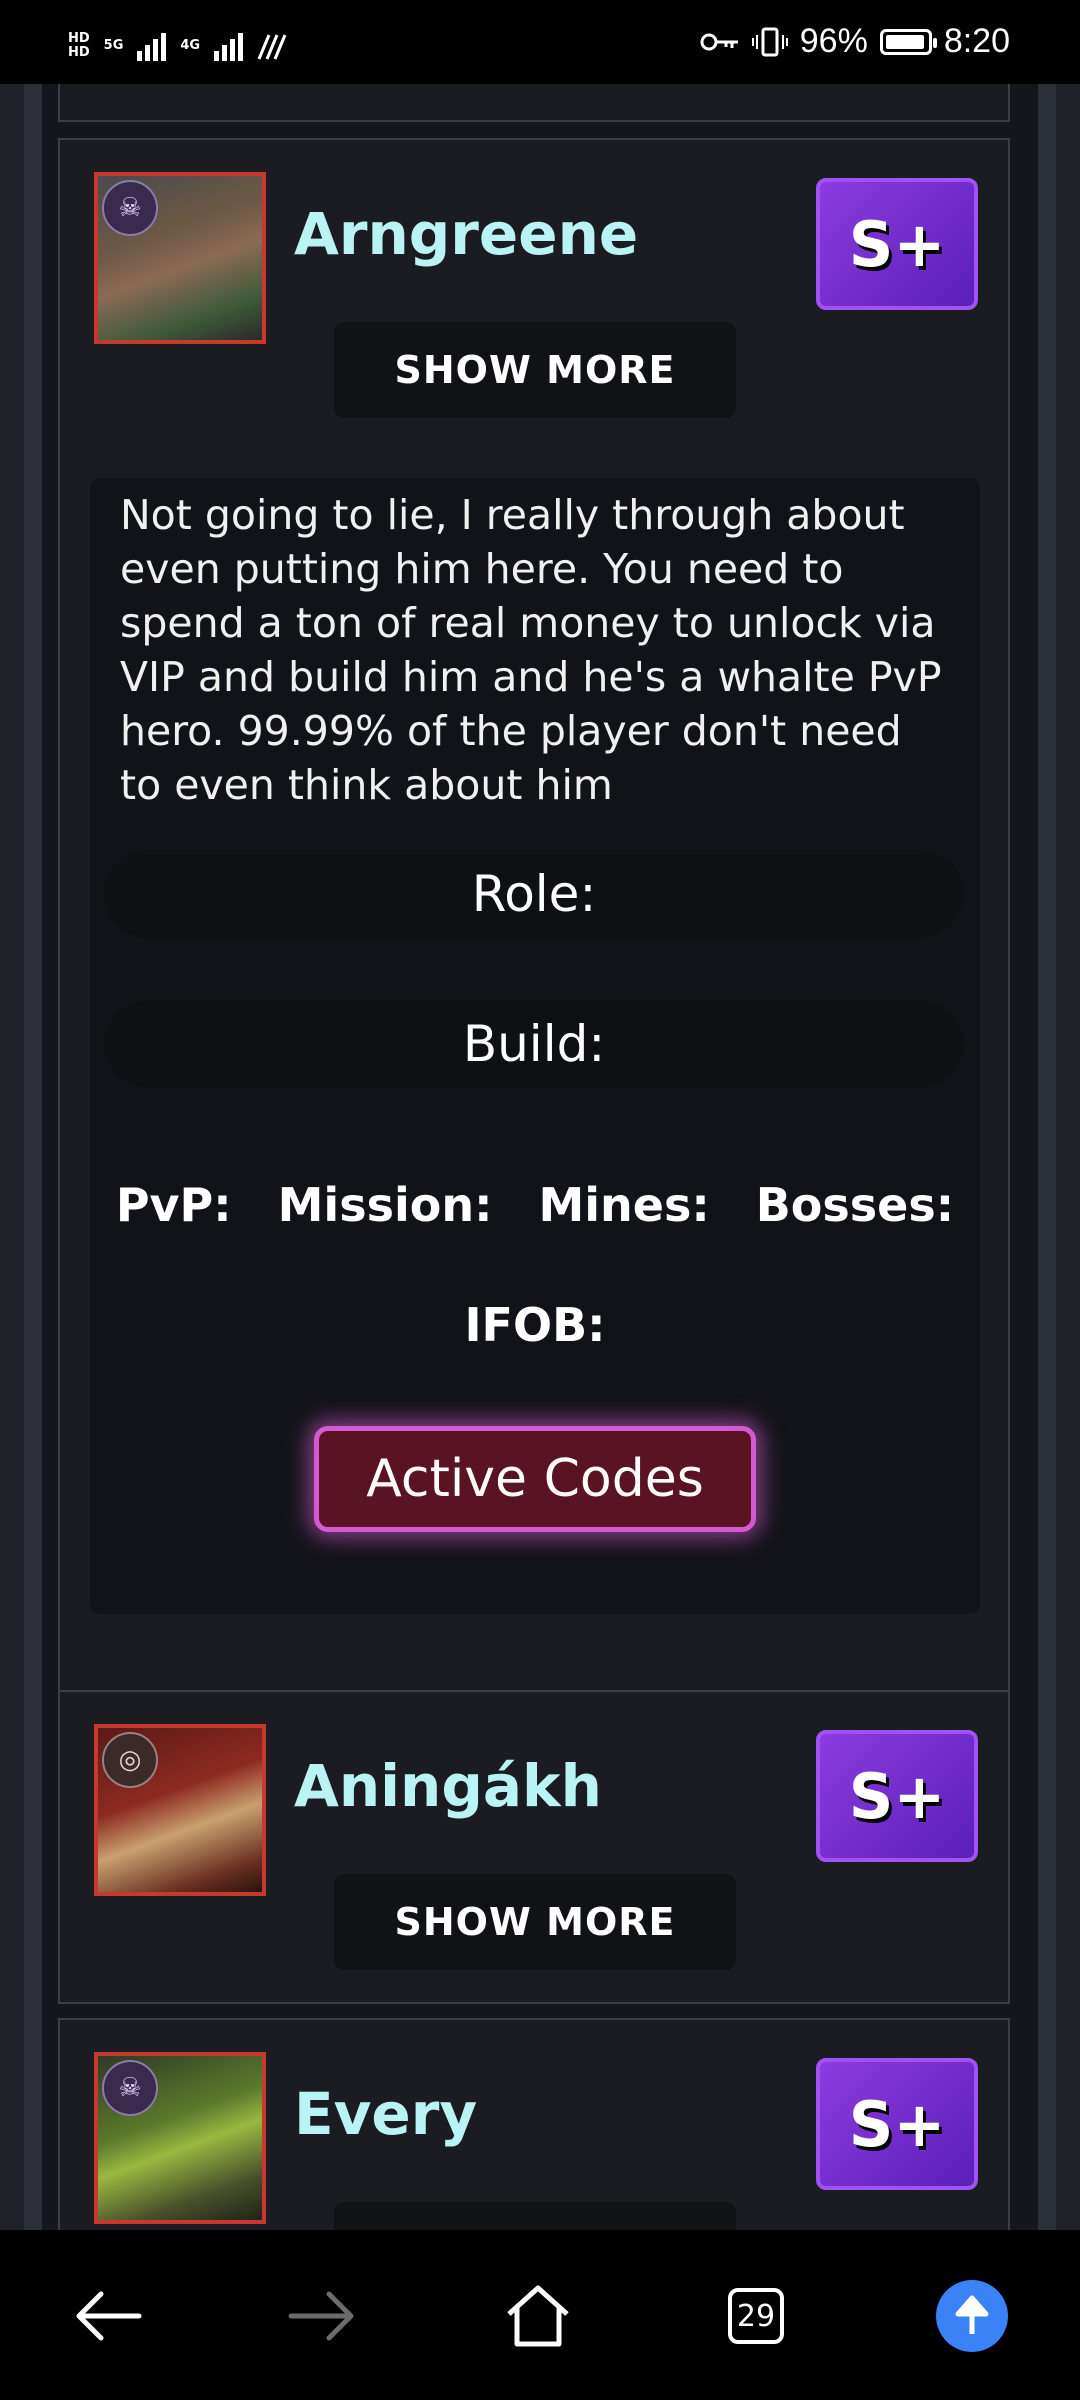  I want to click on stat-pvp: PvP:, so click(173, 1205).